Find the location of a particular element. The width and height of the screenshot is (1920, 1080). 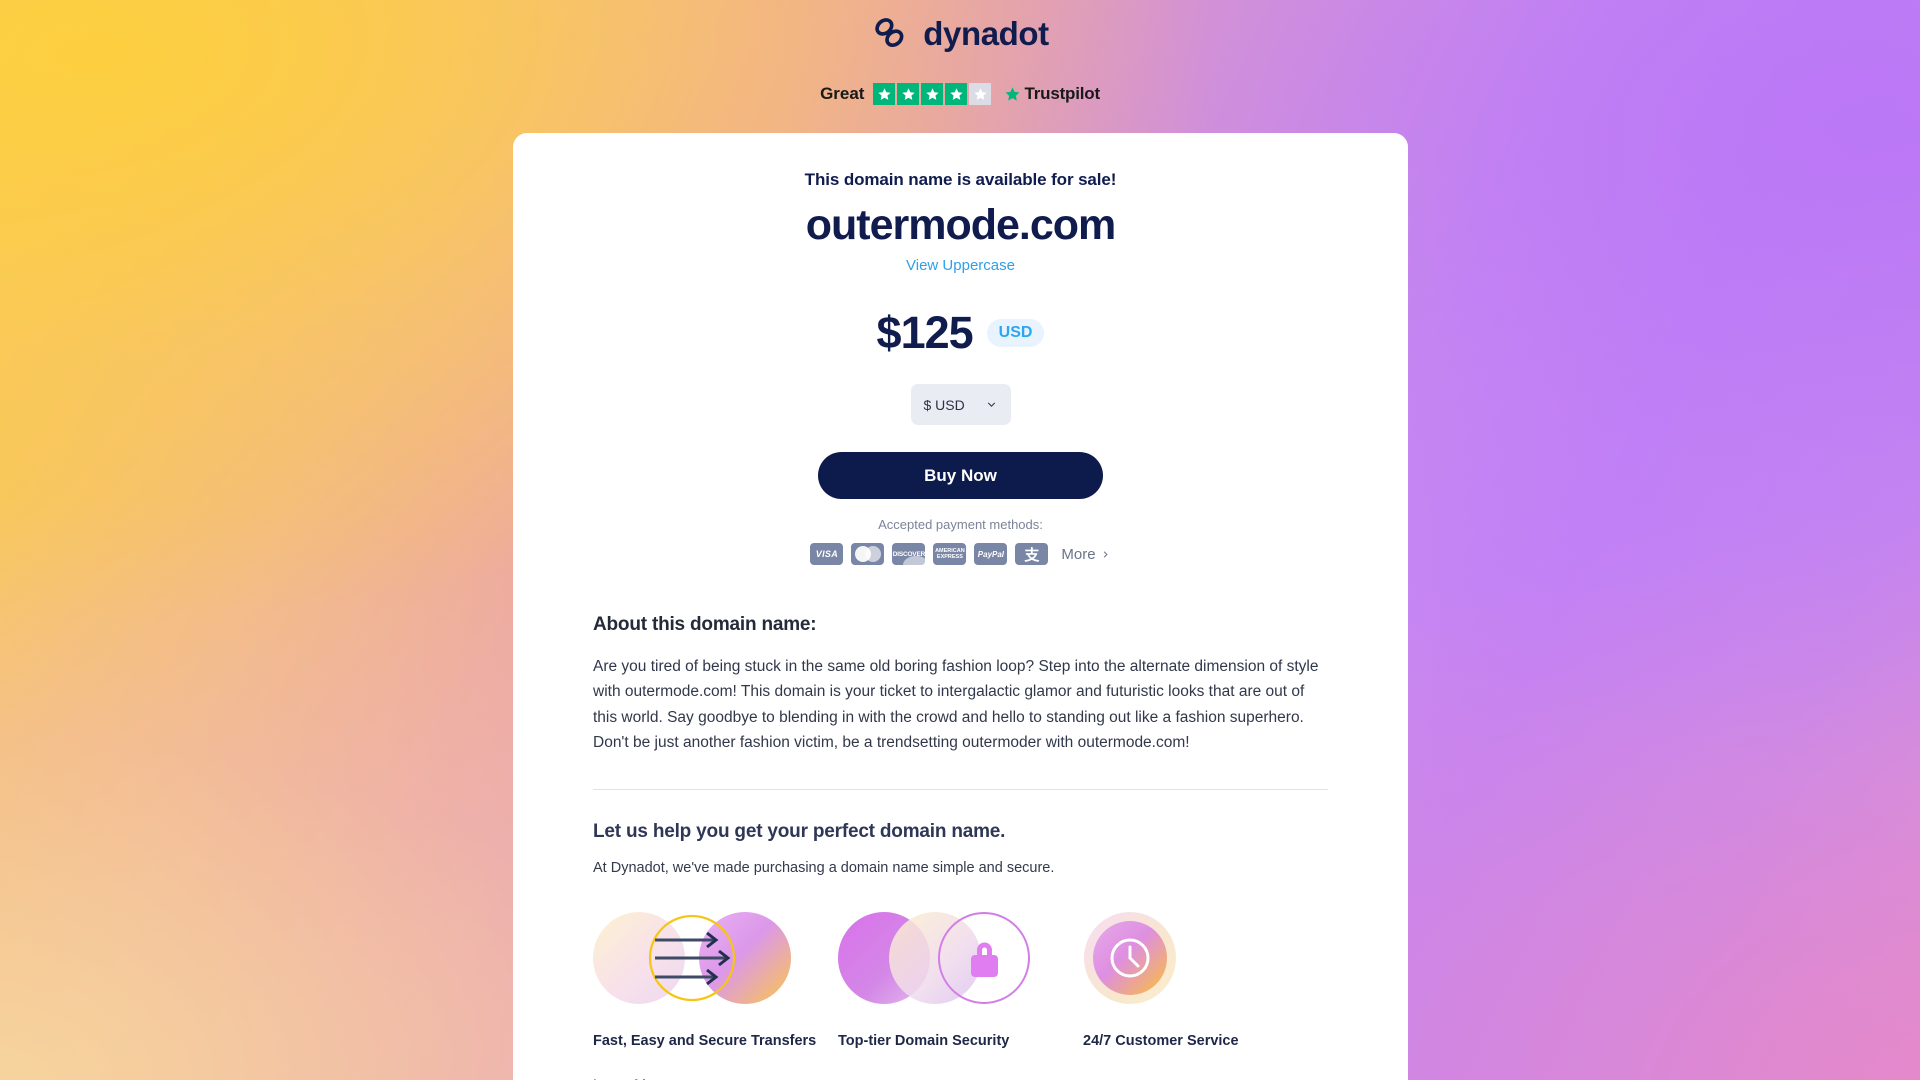

price-row: $125 USD is located at coordinates (960, 333).